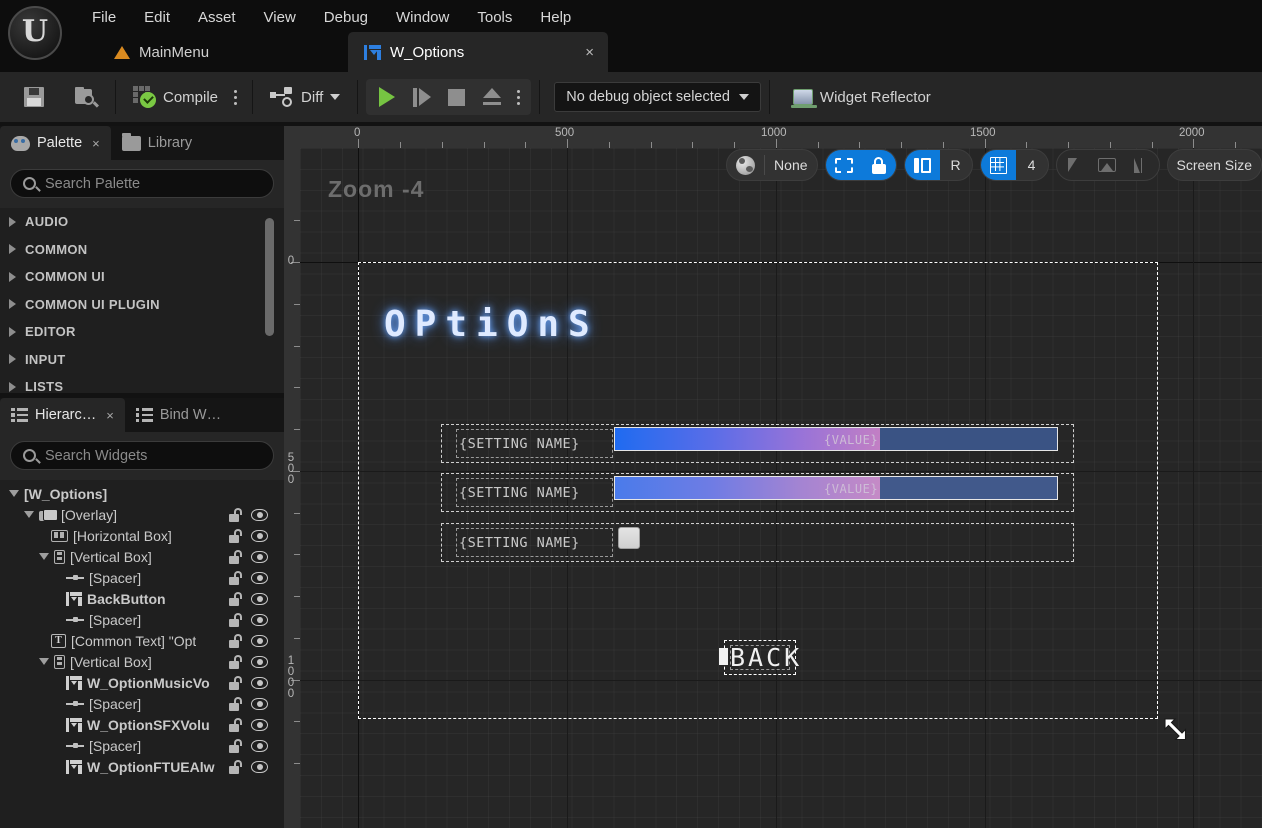 Image resolution: width=1262 pixels, height=828 pixels. What do you see at coordinates (790, 165) in the screenshot?
I see `none-dropdown: None` at bounding box center [790, 165].